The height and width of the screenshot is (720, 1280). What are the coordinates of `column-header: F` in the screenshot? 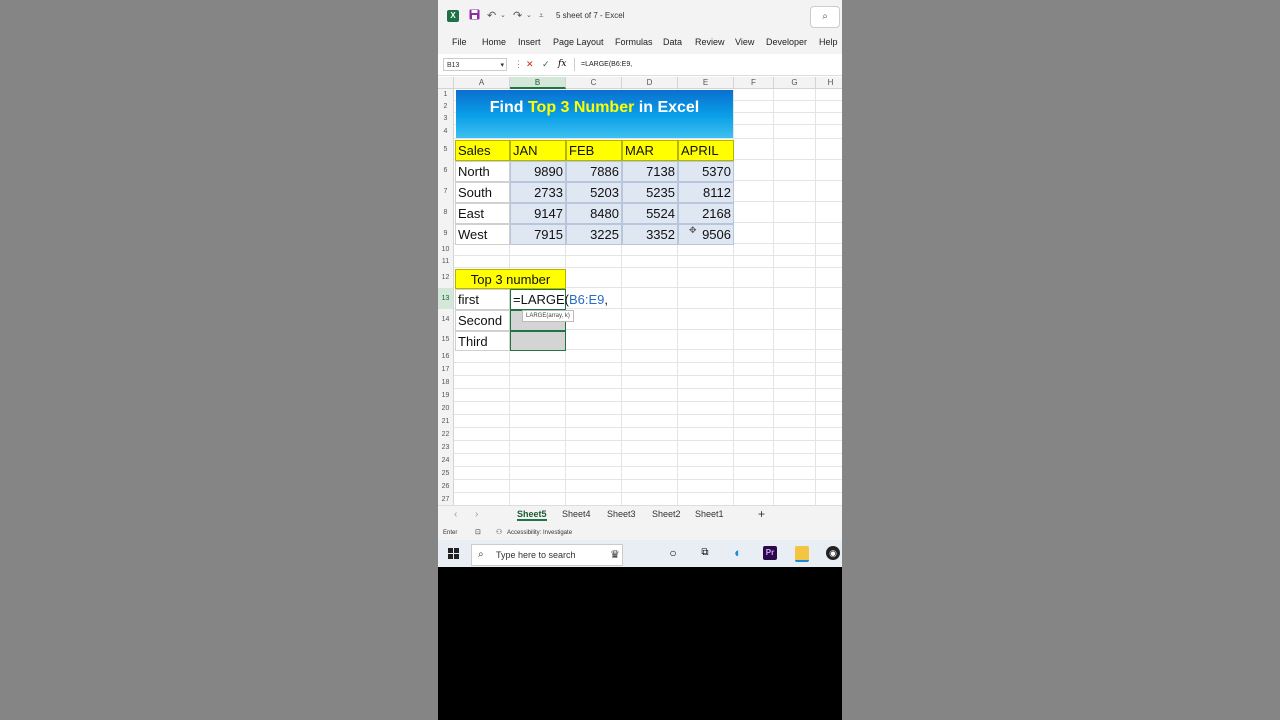 It's located at (754, 83).